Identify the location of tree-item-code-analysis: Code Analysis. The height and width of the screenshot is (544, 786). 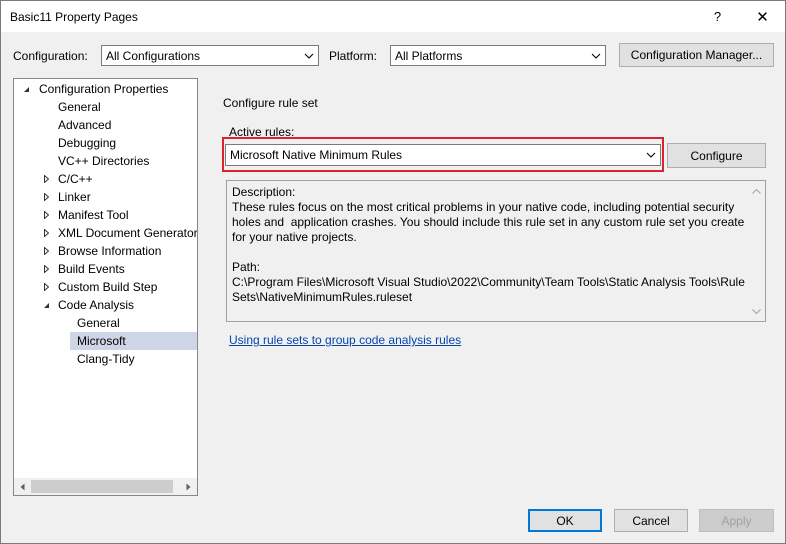
(116, 305).